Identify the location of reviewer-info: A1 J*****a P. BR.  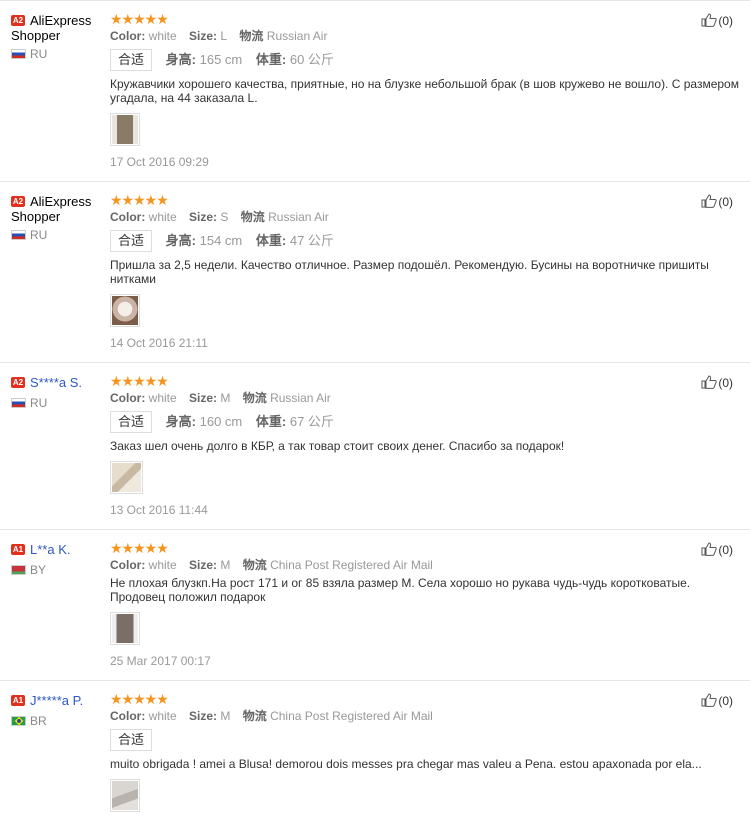
(58, 710).